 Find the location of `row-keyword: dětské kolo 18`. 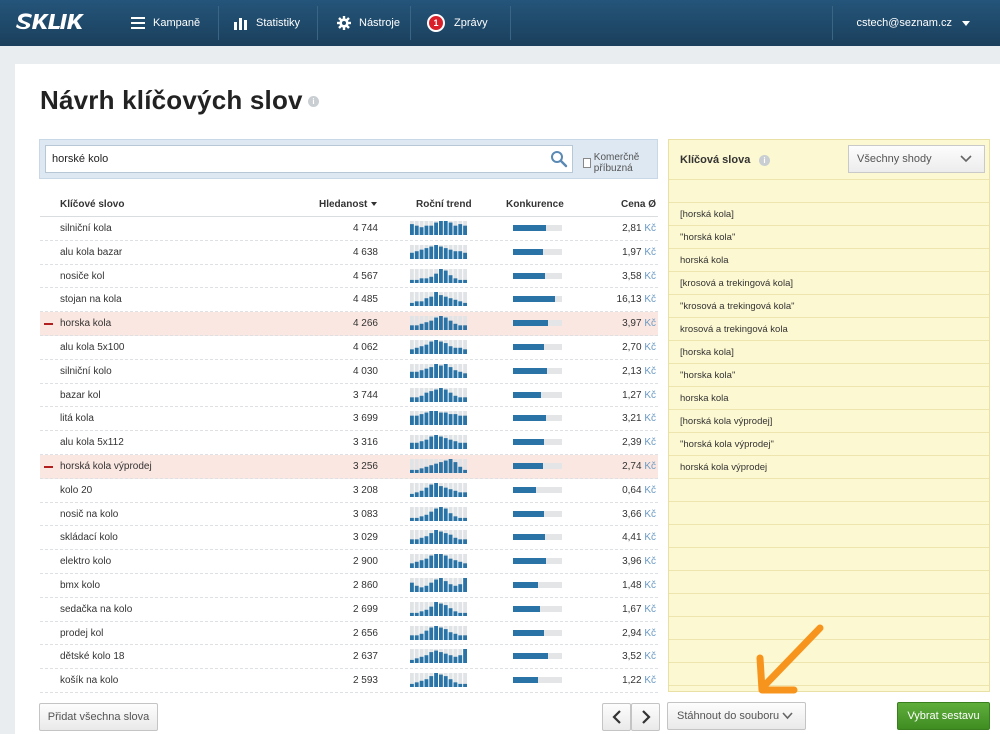

row-keyword: dětské kolo 18 is located at coordinates (92, 656).